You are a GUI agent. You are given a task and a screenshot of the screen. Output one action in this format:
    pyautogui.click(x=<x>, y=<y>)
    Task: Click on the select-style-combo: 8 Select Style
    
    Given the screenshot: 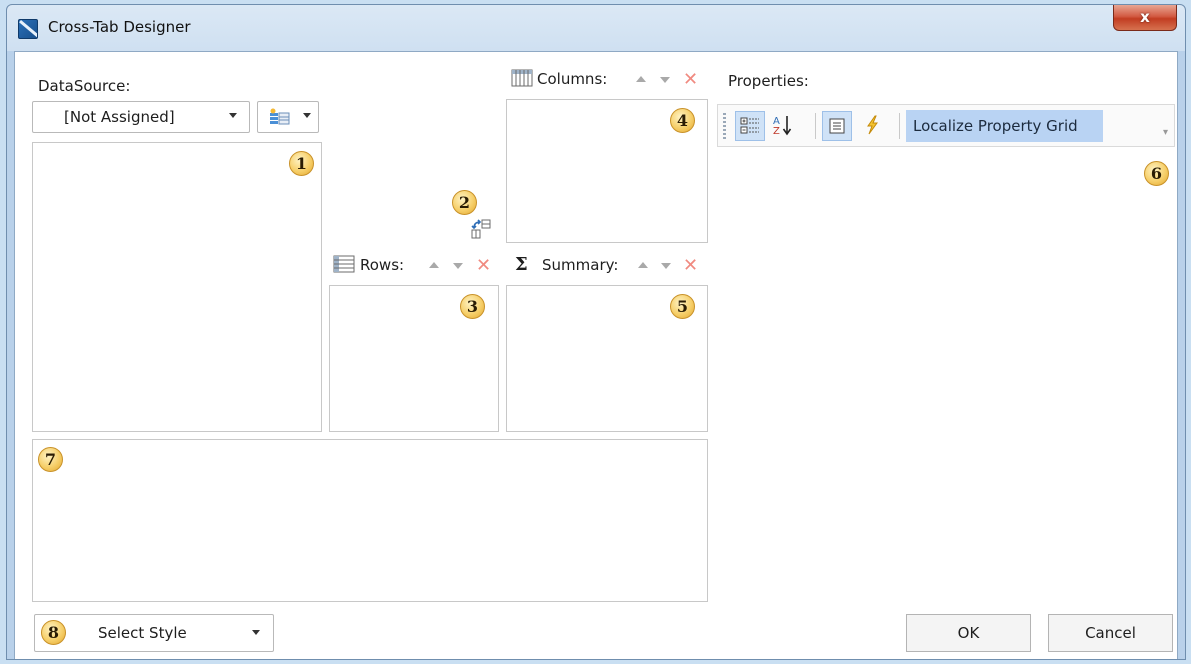 What is the action you would take?
    pyautogui.click(x=154, y=633)
    